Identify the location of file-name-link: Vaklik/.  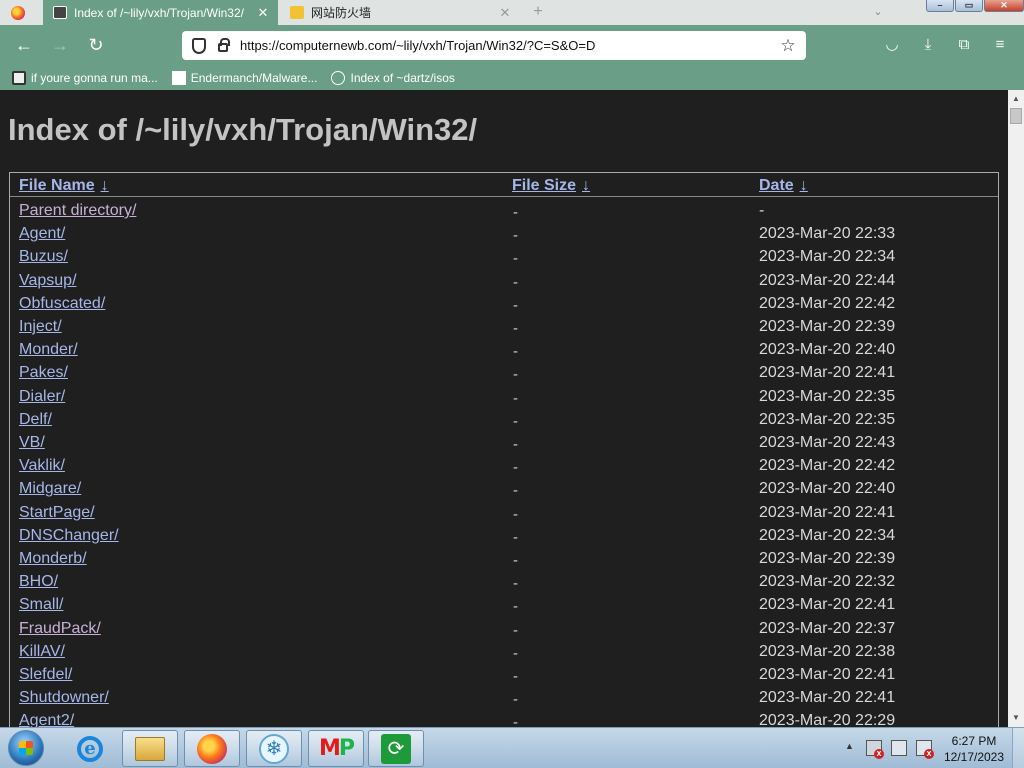
(42, 466).